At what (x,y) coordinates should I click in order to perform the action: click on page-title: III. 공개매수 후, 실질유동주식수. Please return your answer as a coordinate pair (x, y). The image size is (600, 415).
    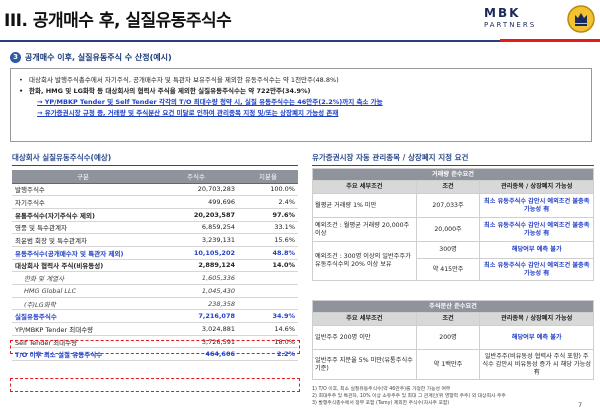
    Looking at the image, I should click on (118, 21).